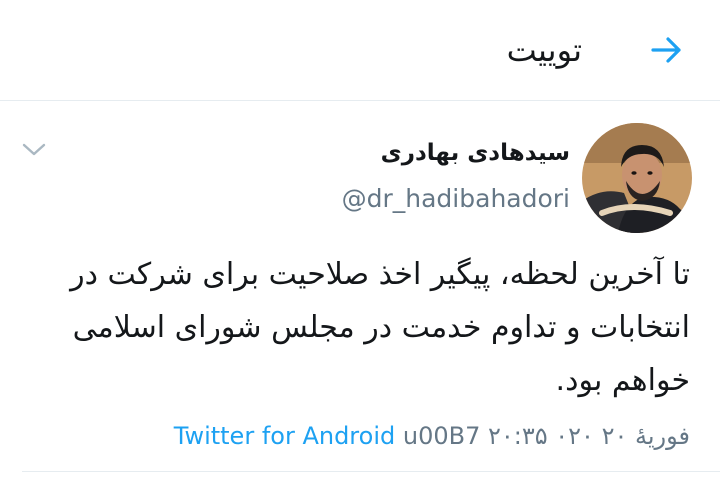  Describe the element at coordinates (456, 199) in the screenshot. I see `author-handle: @dr_hadibahadori` at that location.